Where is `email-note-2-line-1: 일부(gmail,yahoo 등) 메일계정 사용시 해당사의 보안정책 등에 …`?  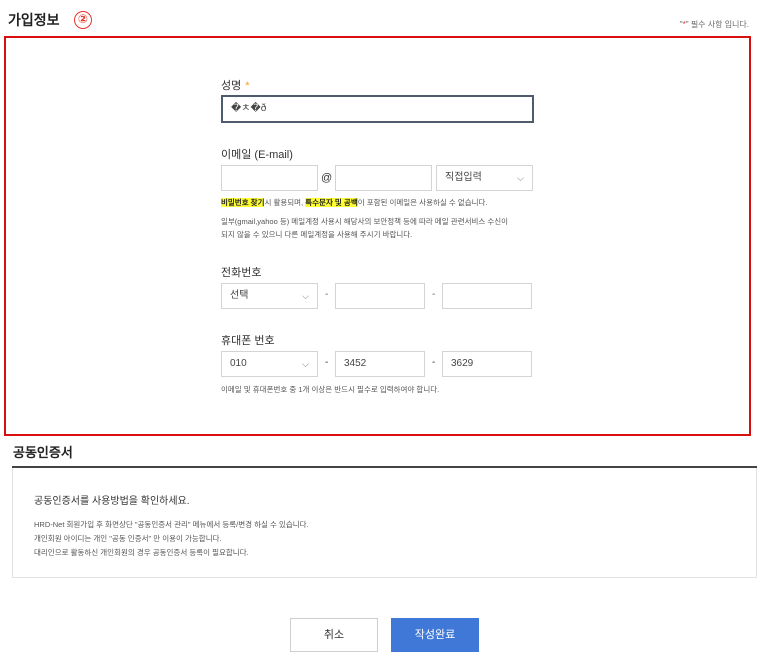
email-note-2-line-1: 일부(gmail,yahoo 등) 메일계정 사용시 해당사의 보안정책 등에 … is located at coordinates (365, 221).